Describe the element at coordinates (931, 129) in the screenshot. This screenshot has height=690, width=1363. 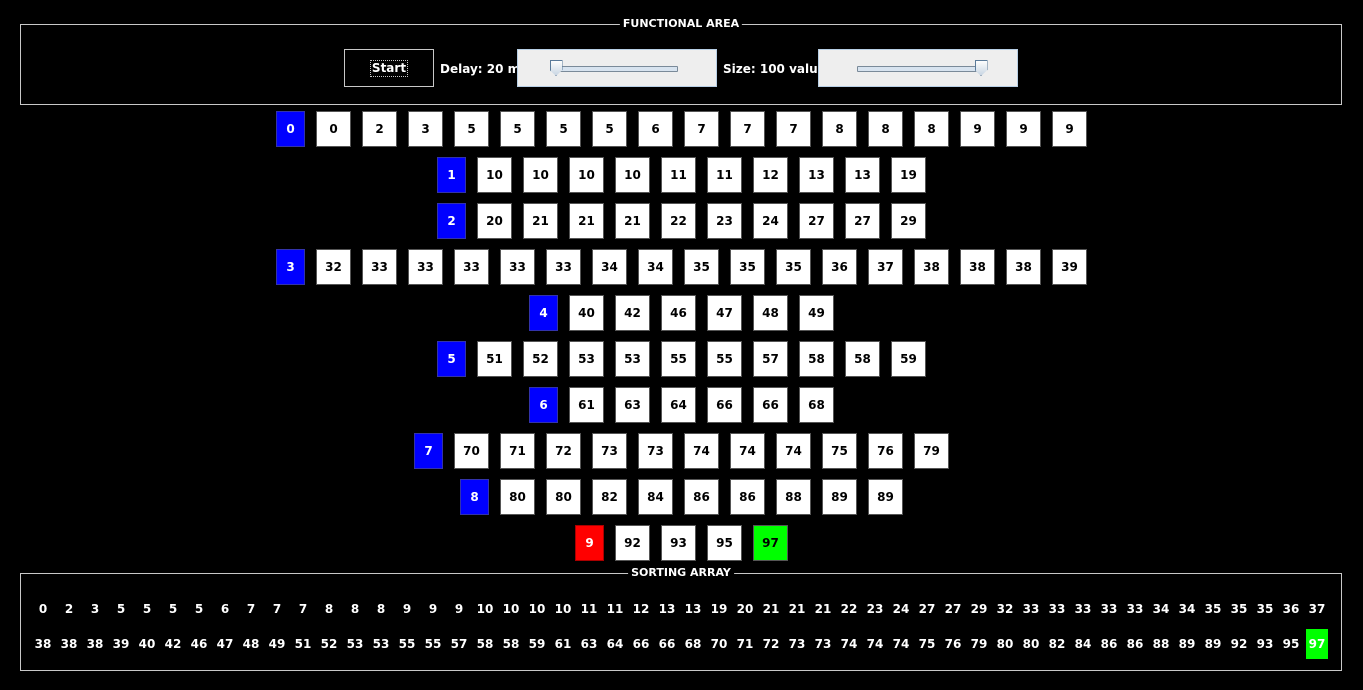
I see `bucket-value: 8` at that location.